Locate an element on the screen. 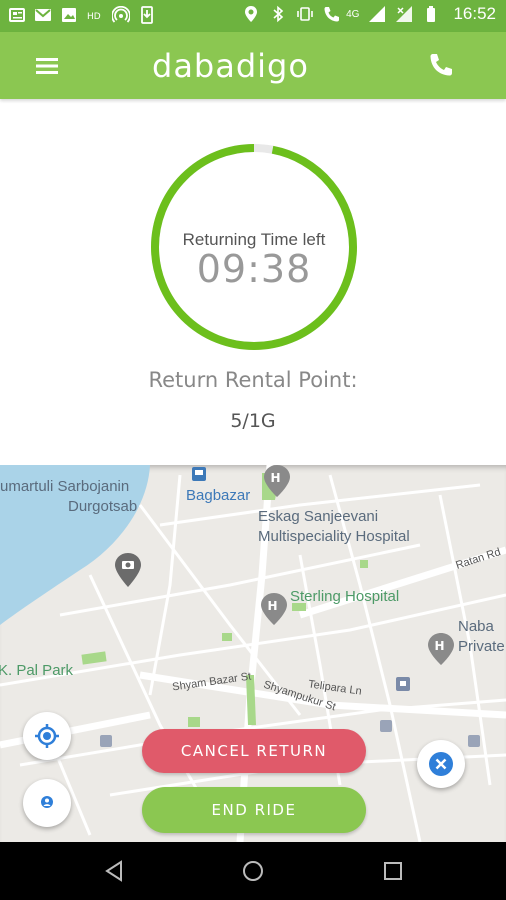 The image size is (506, 900). map-label-naba-2: Private is located at coordinates (481, 646).